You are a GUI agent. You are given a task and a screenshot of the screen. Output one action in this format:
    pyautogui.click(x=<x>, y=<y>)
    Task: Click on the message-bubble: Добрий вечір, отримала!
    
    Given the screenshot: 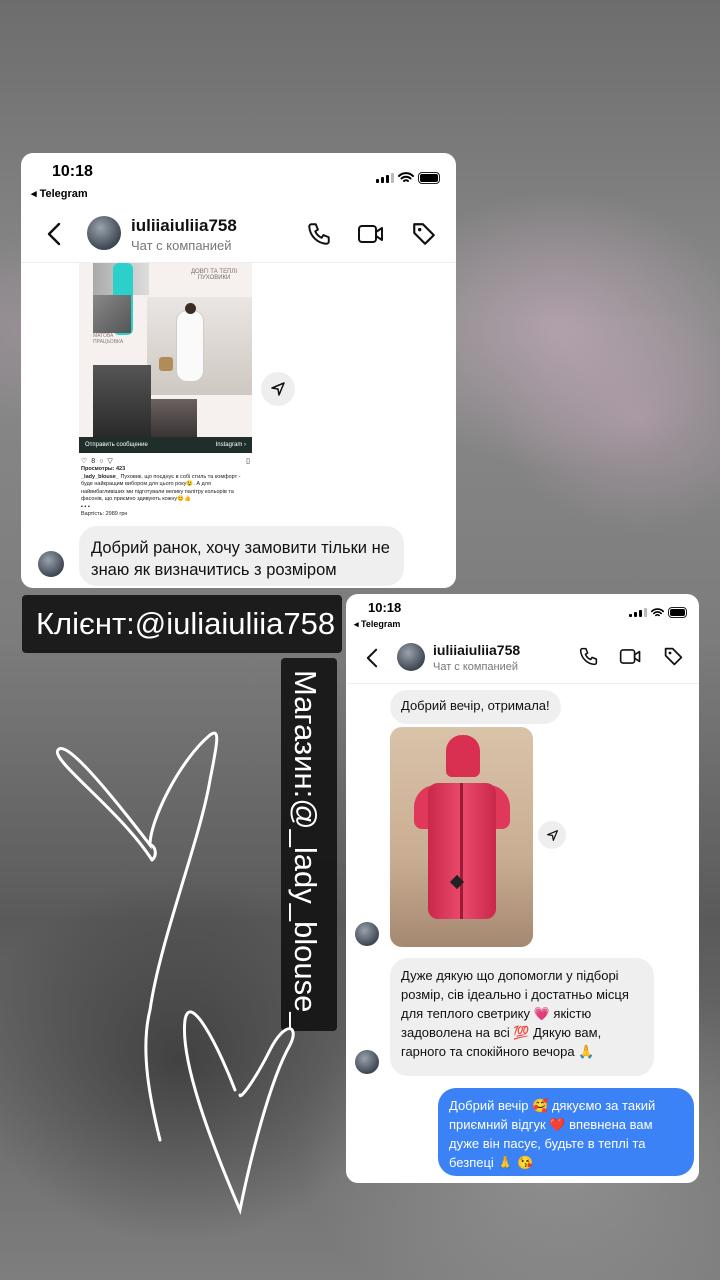 What is the action you would take?
    pyautogui.click(x=475, y=707)
    